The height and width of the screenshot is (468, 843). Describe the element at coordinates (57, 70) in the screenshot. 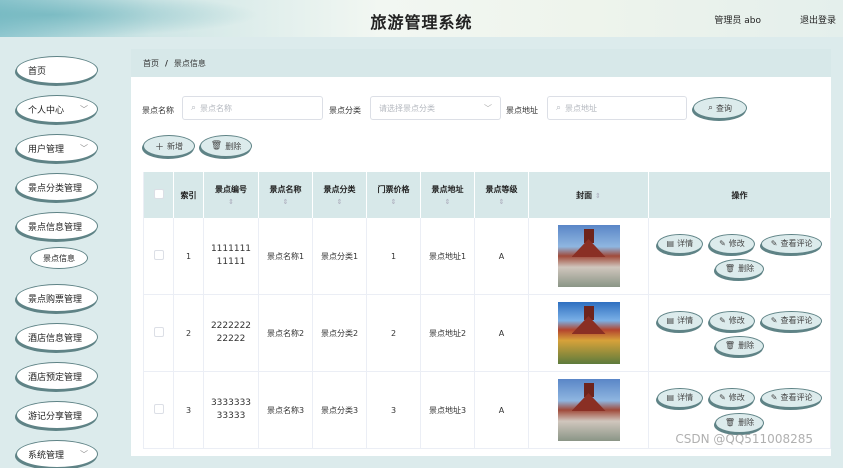

I see `sidebar-item-home: 首页` at that location.